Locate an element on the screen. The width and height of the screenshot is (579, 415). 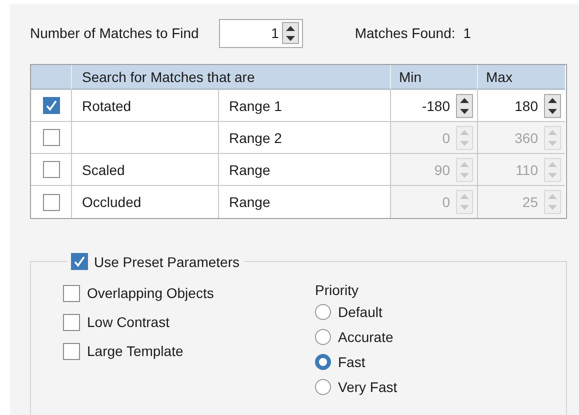
max-value: 180 is located at coordinates (526, 106).